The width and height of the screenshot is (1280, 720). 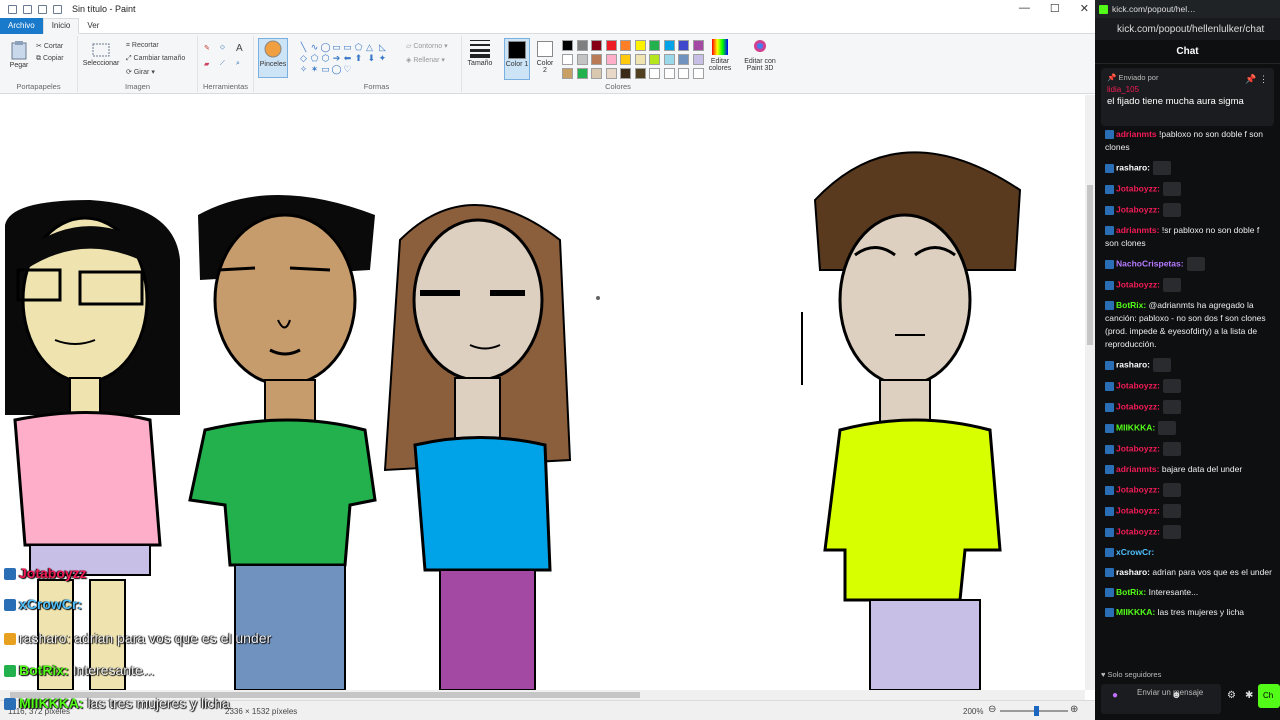 What do you see at coordinates (207, 48) in the screenshot?
I see `pencil-icon: ✎` at bounding box center [207, 48].